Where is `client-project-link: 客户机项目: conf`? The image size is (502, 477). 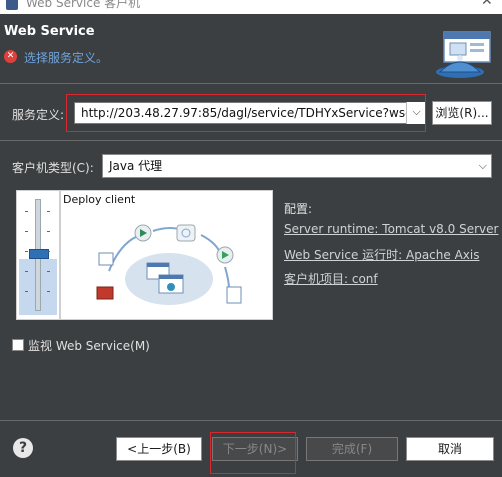 client-project-link: 客户机项目: conf is located at coordinates (331, 278).